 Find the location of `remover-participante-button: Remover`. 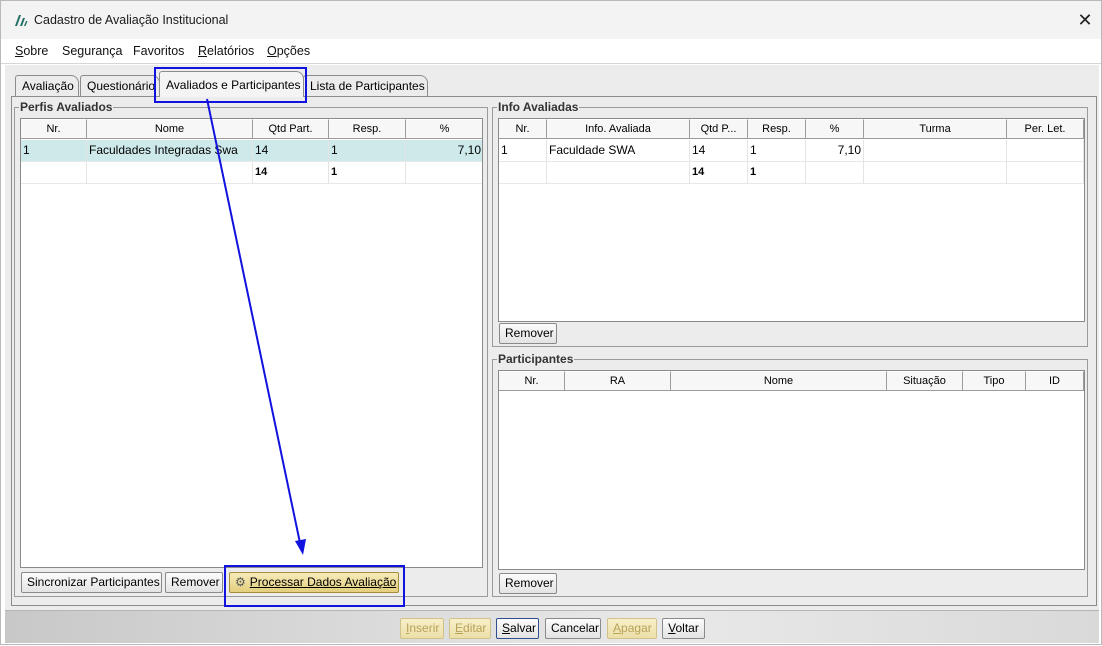

remover-participante-button: Remover is located at coordinates (528, 583).